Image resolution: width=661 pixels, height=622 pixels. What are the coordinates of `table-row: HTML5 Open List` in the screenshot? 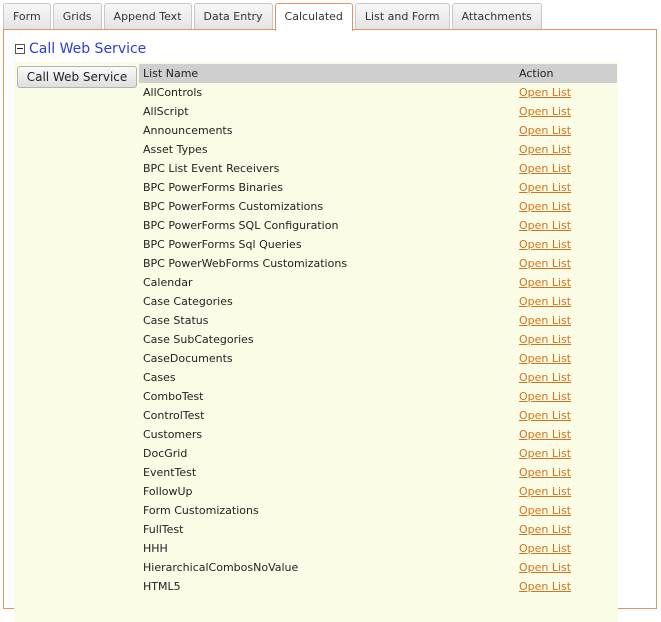 It's located at (378, 586).